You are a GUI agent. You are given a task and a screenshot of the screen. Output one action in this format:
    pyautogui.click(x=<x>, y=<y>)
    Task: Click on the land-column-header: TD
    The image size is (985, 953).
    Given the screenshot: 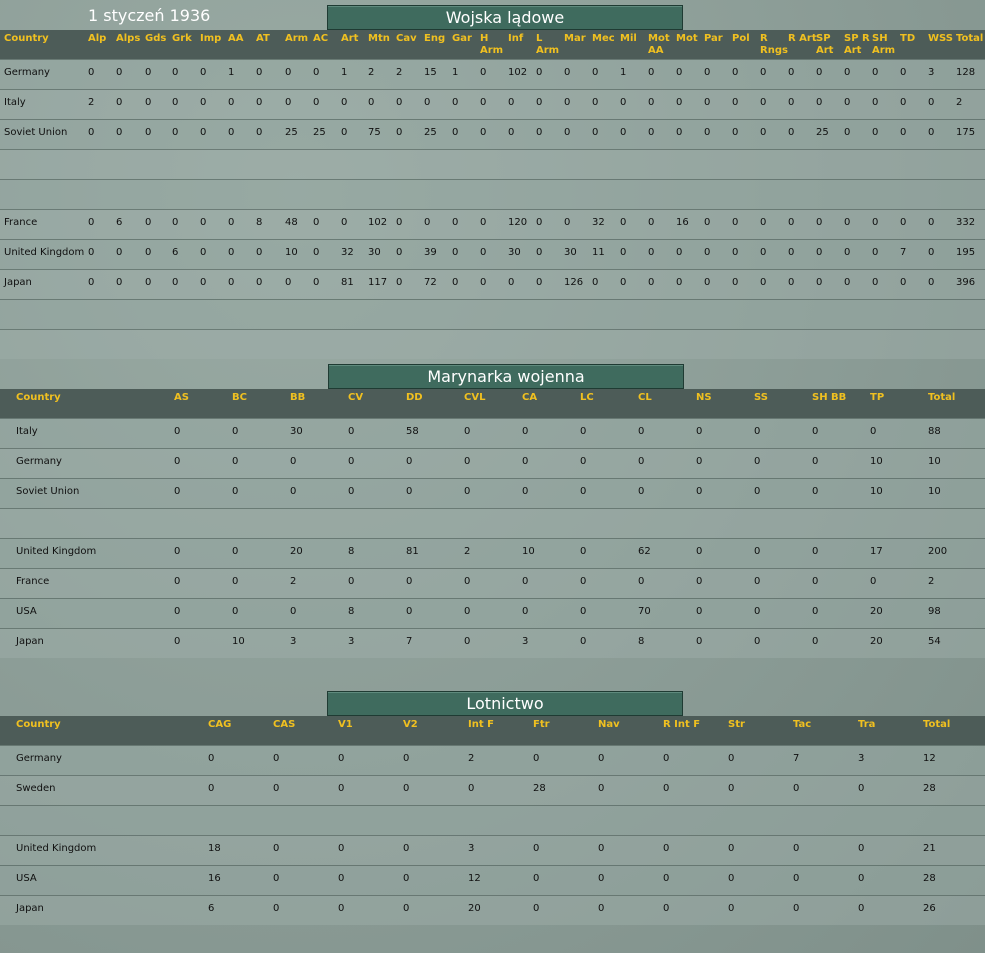 What is the action you would take?
    pyautogui.click(x=907, y=39)
    